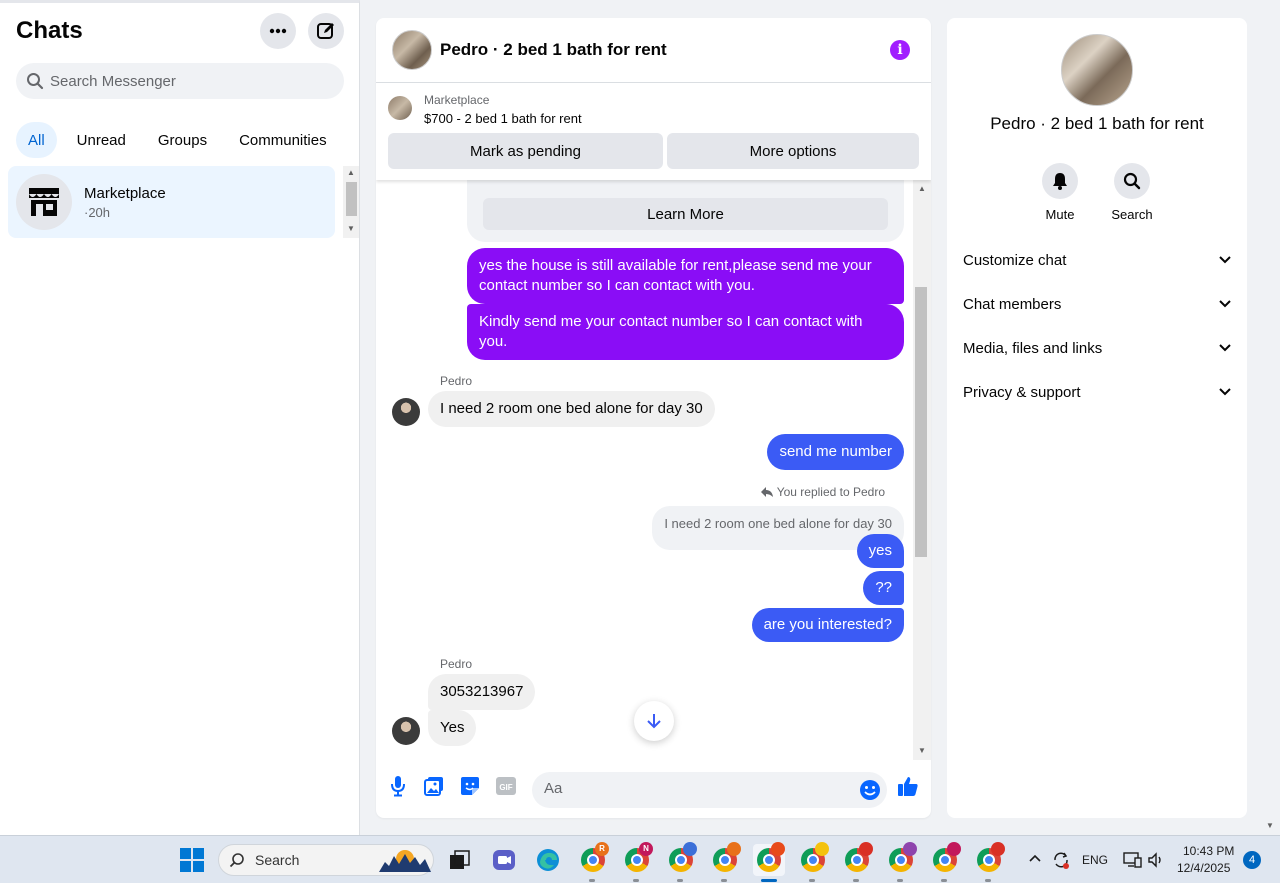 The image size is (1280, 883). Describe the element at coordinates (457, 100) in the screenshot. I see `marketplace-label: Marketplace` at that location.